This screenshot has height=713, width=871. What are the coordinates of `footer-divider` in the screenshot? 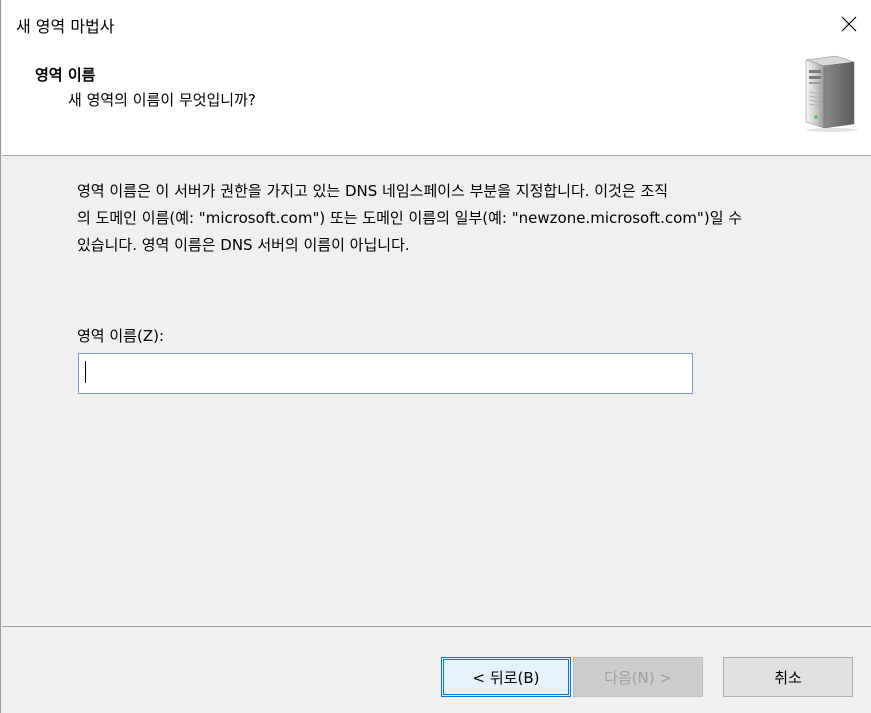 It's located at (436, 626).